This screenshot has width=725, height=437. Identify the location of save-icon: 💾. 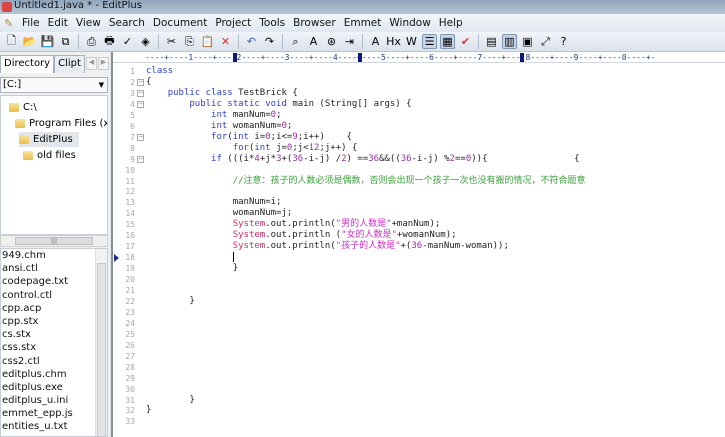
(47, 41).